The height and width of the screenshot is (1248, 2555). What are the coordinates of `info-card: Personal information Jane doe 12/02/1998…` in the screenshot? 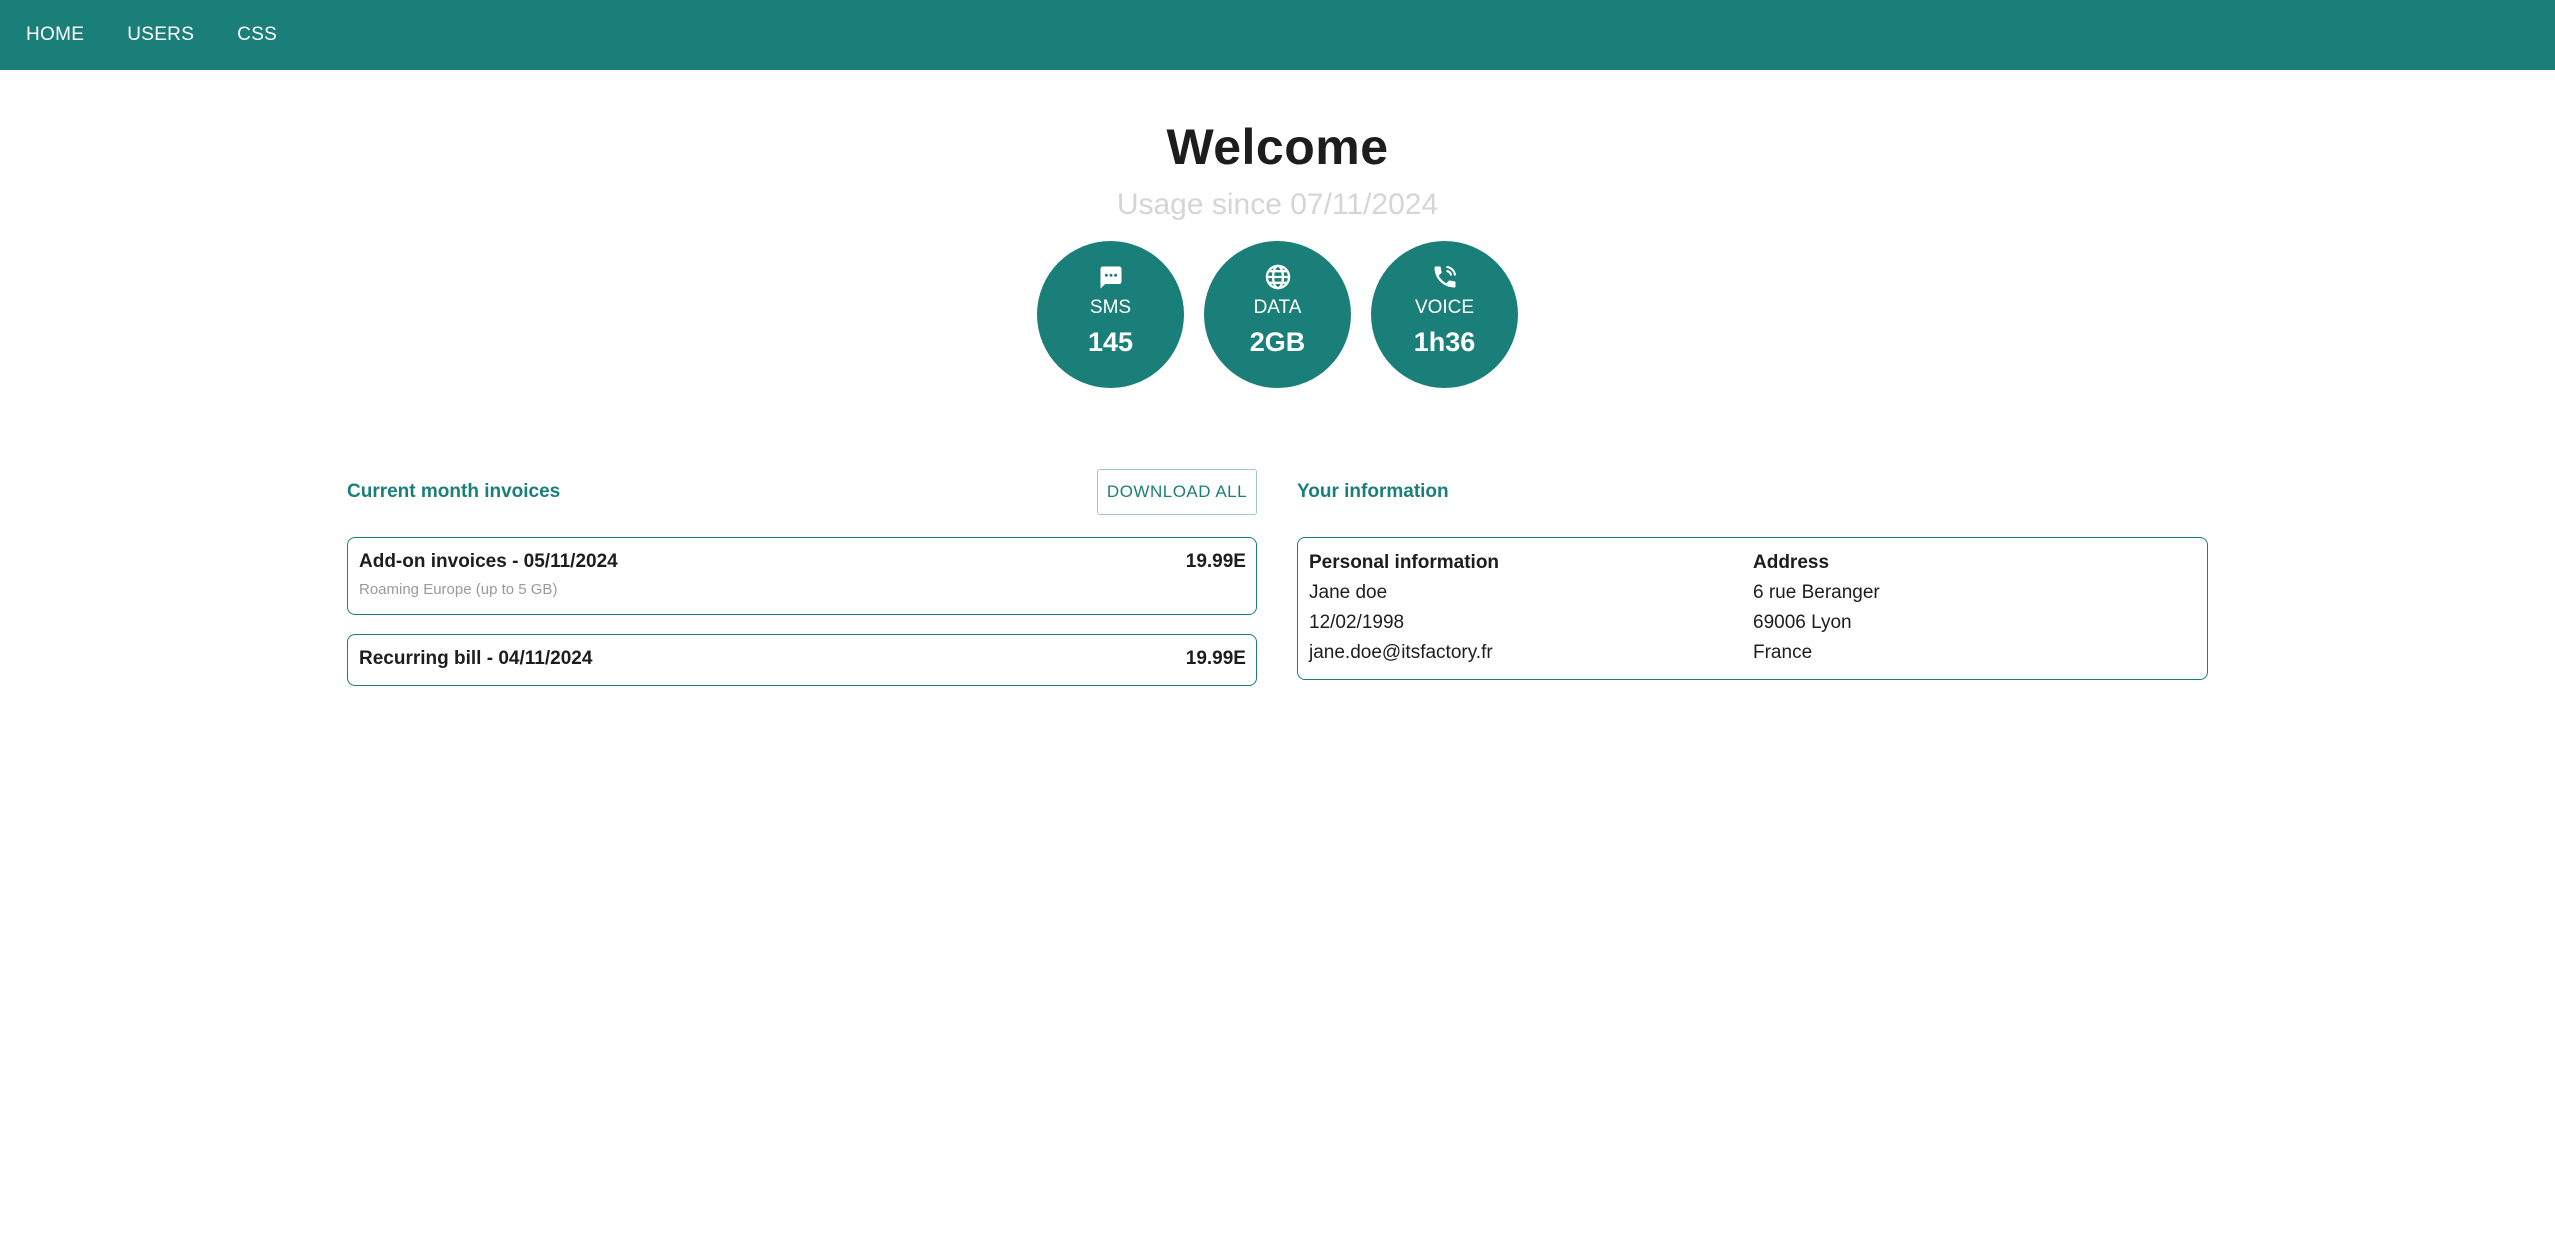 It's located at (1752, 608).